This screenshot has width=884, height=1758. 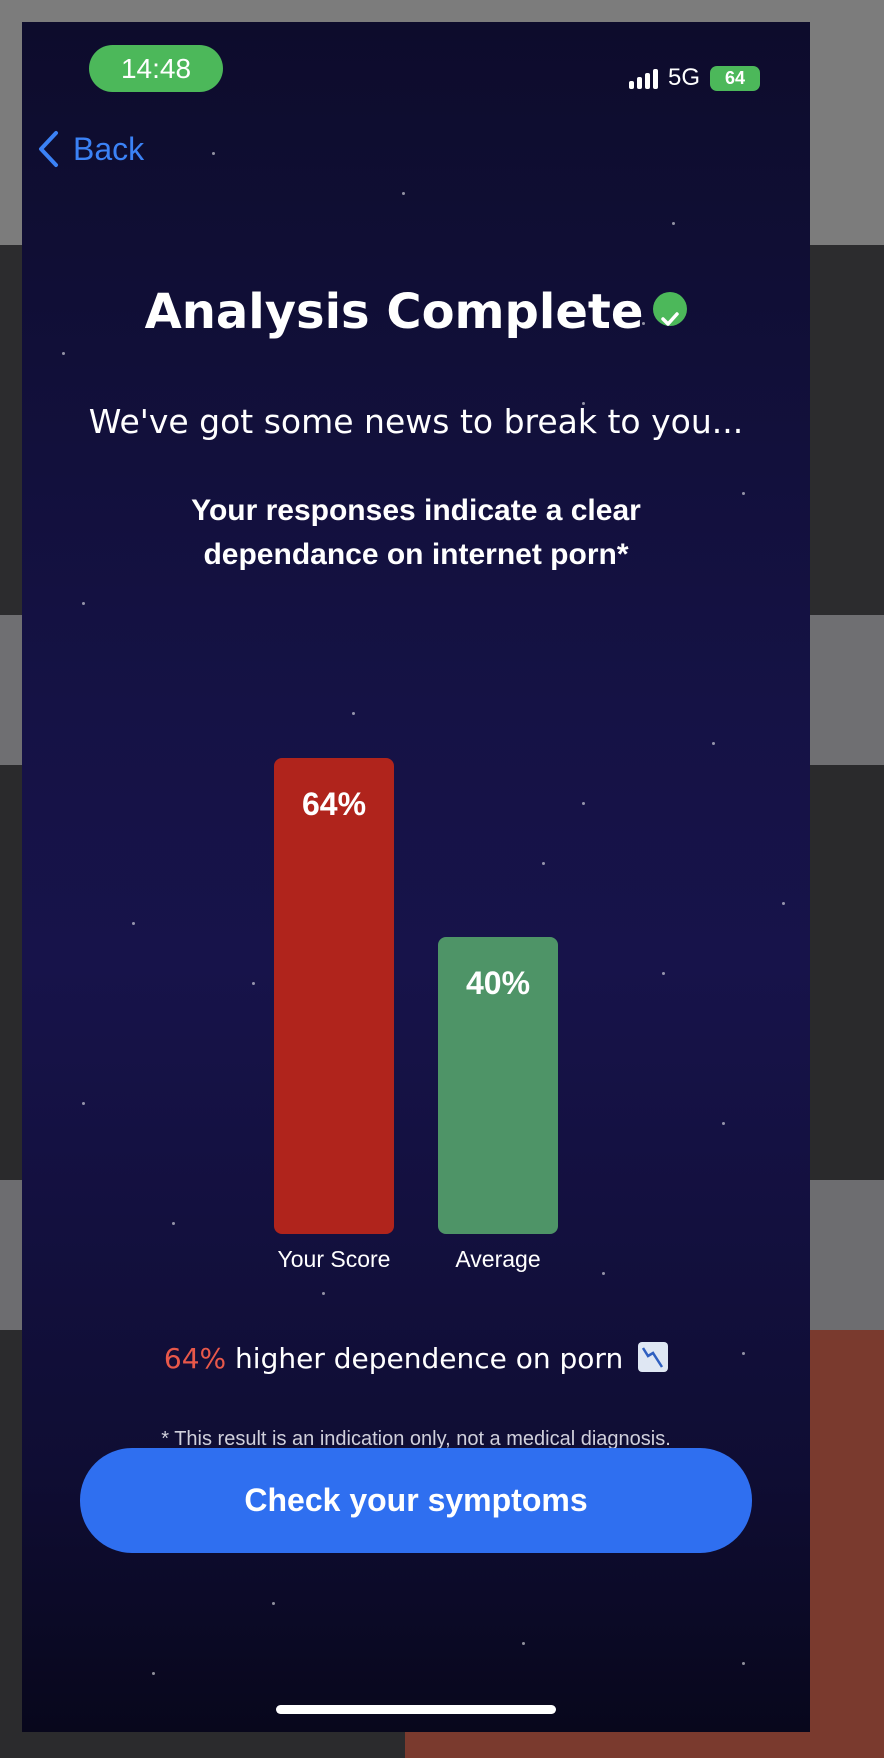 I want to click on bar-value-label: 64%, so click(x=334, y=804).